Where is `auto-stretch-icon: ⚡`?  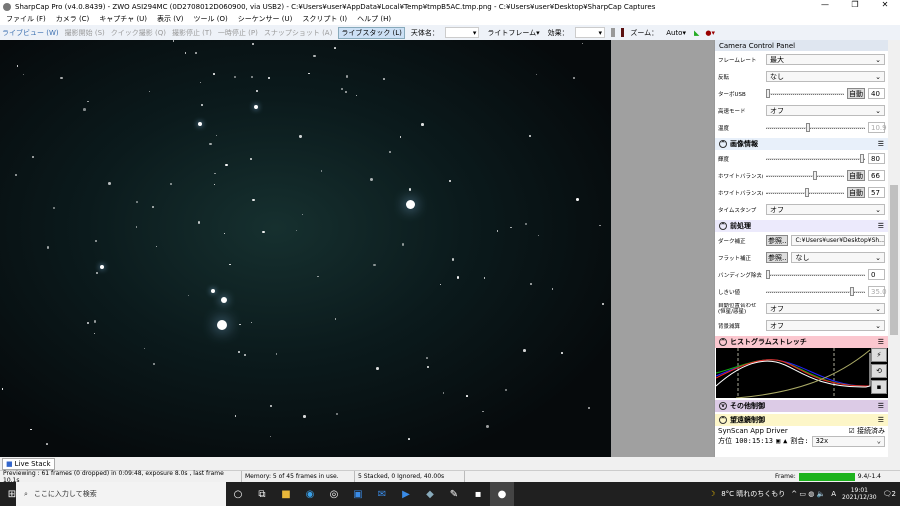
auto-stretch-icon: ⚡ is located at coordinates (879, 355).